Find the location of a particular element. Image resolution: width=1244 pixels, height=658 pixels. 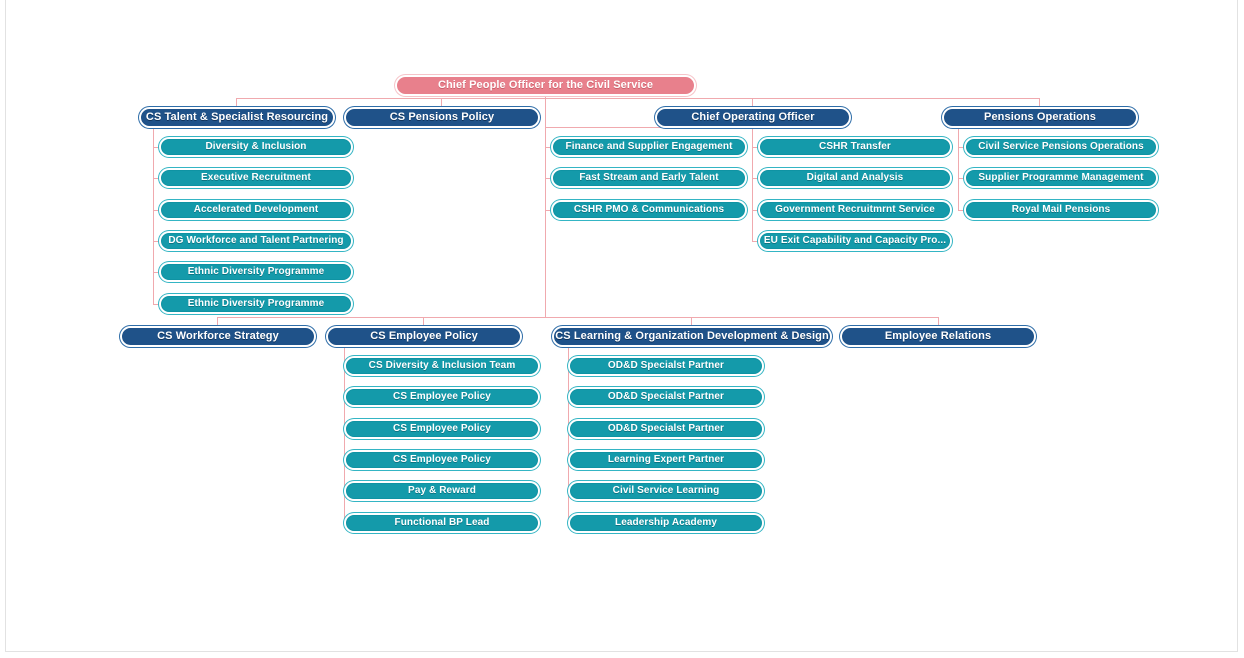

node-label: Digital and Analysis is located at coordinates (855, 177).